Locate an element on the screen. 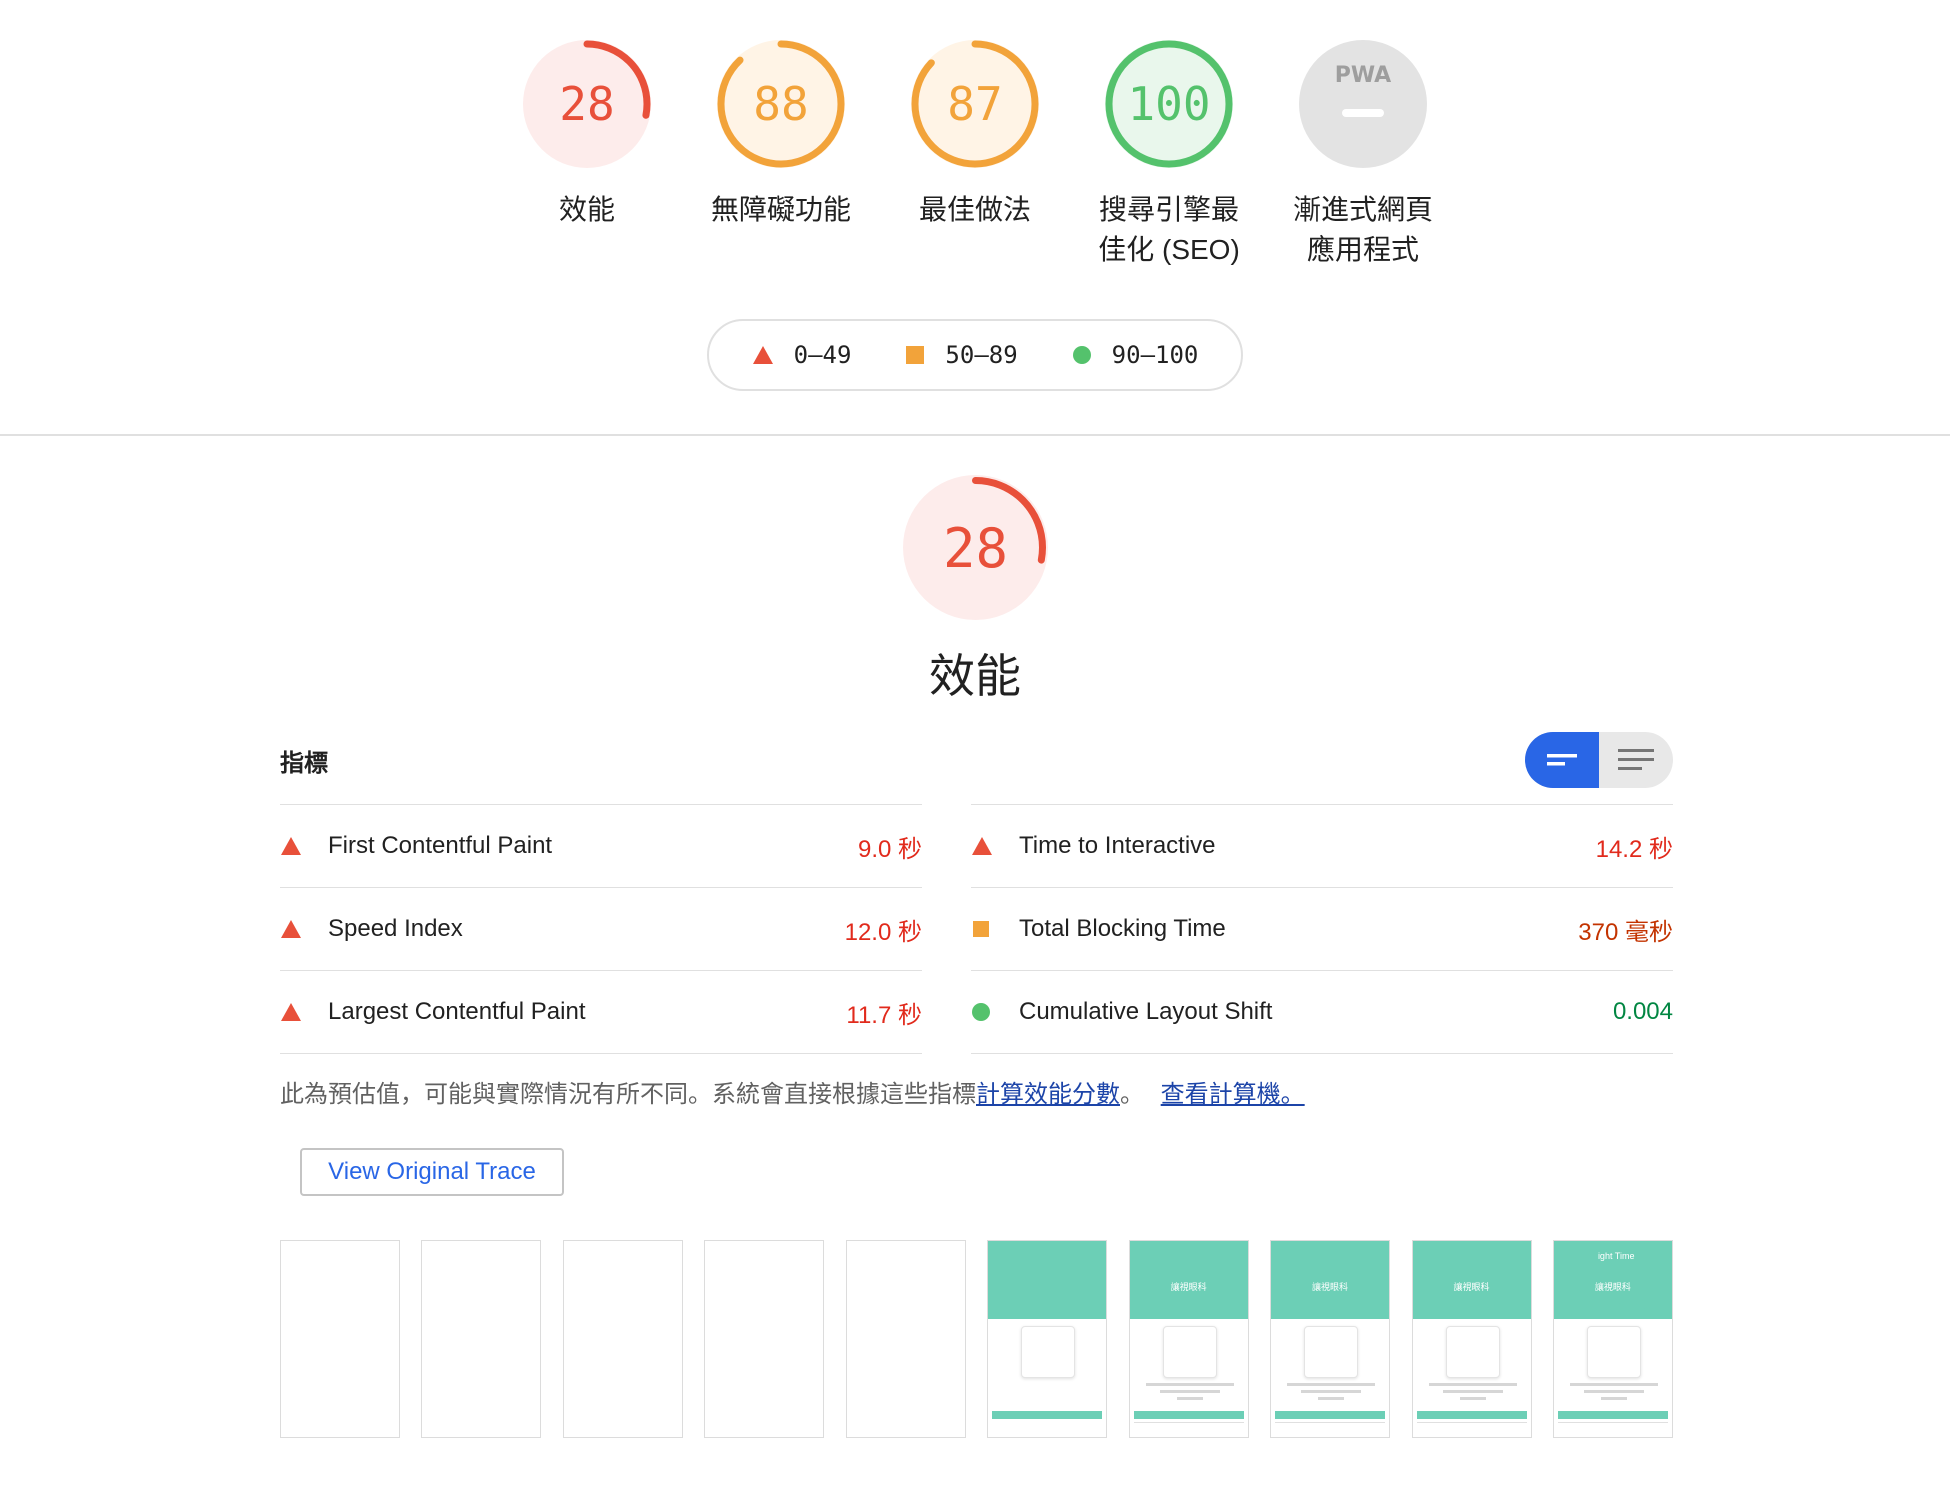 The image size is (1950, 1490). frame-logo-text: ight Time is located at coordinates (1616, 1256).